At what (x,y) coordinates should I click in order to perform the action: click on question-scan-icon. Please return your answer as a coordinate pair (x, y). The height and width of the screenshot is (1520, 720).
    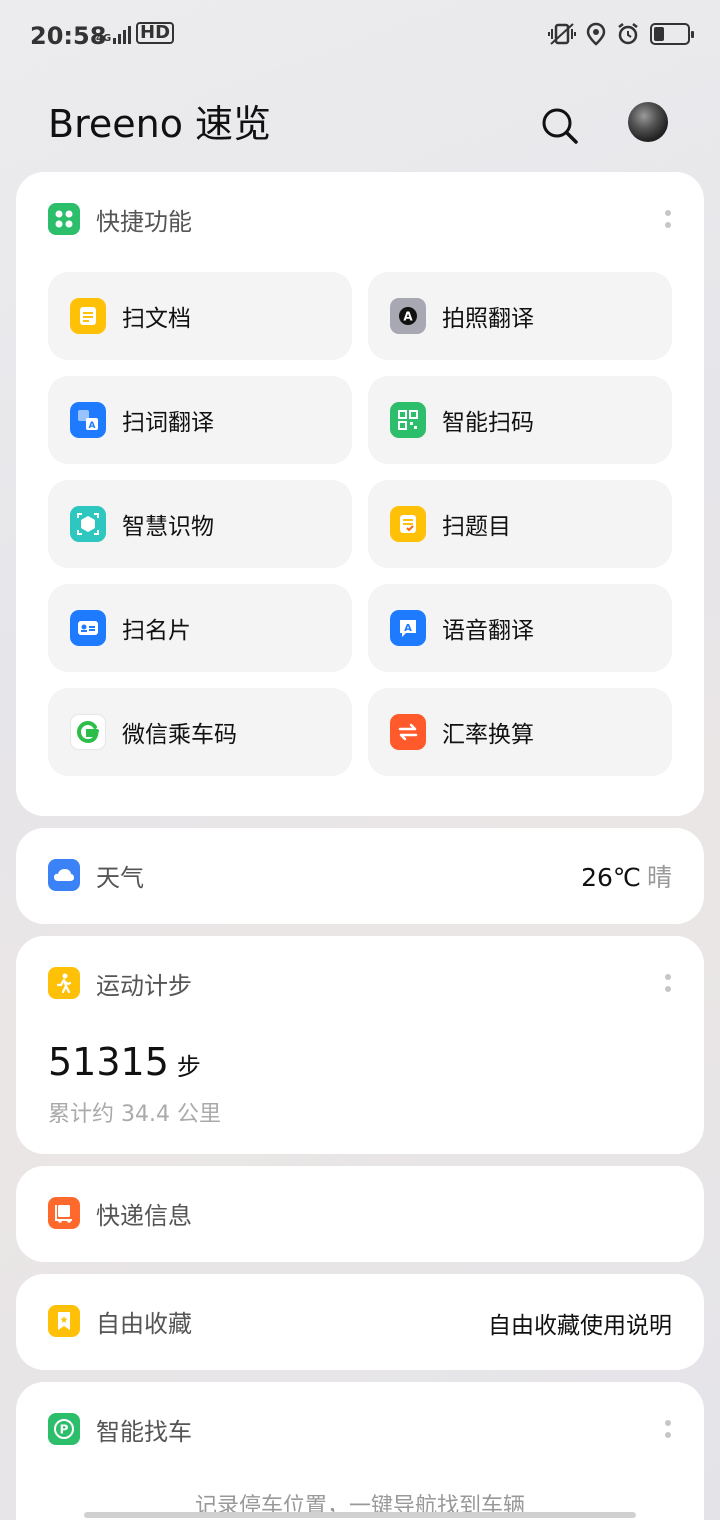
    Looking at the image, I should click on (408, 524).